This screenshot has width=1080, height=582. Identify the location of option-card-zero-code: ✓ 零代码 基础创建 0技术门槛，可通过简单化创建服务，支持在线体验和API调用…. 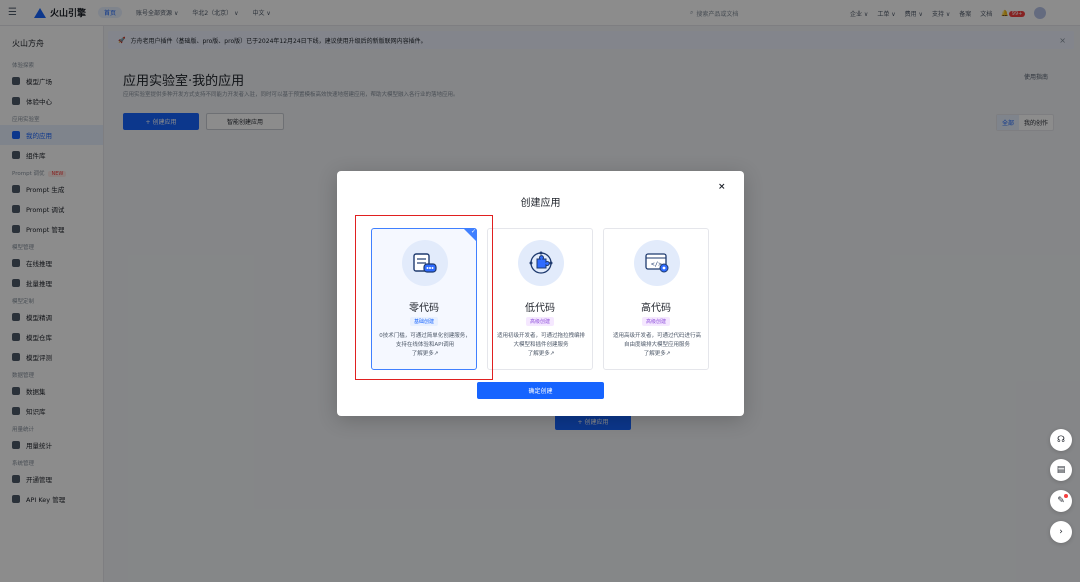
(424, 299).